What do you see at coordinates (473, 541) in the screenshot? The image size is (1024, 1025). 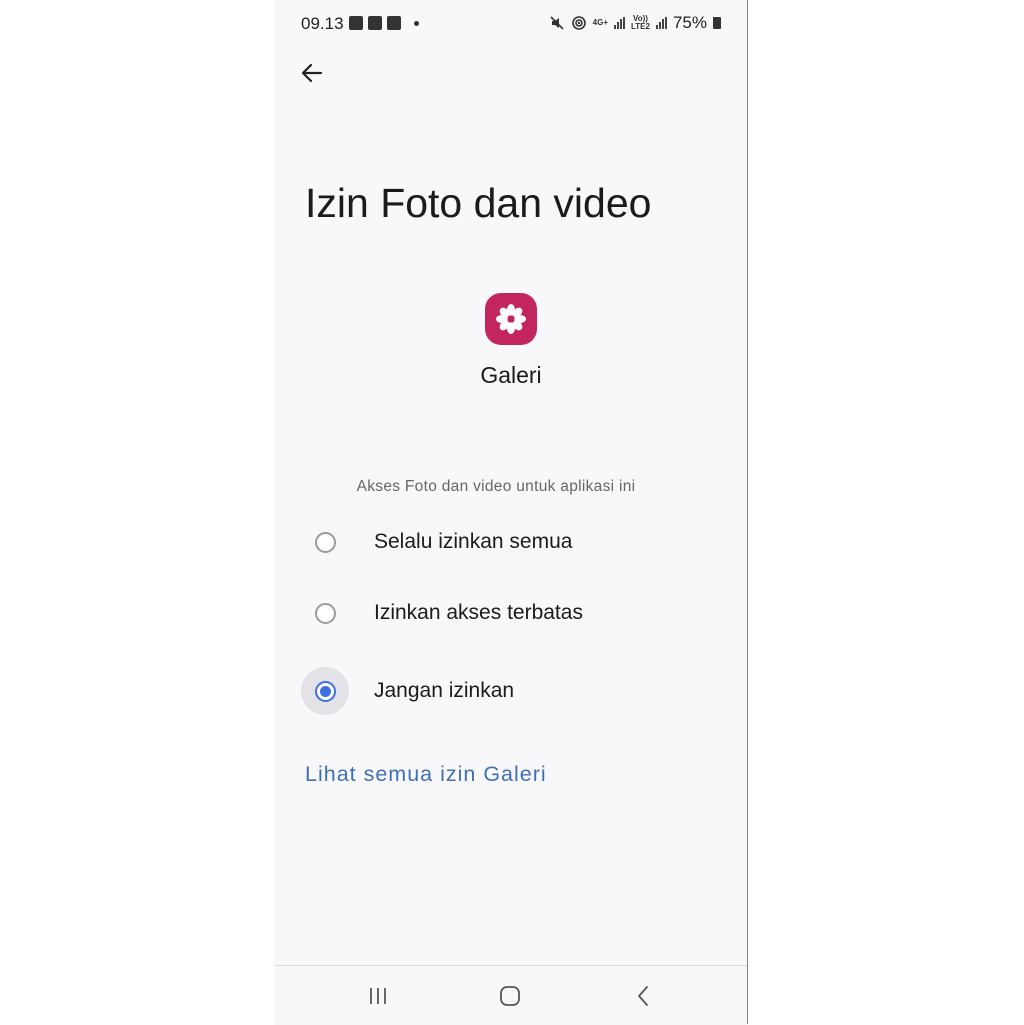 I see `option-label: Selalu izinkan semua` at bounding box center [473, 541].